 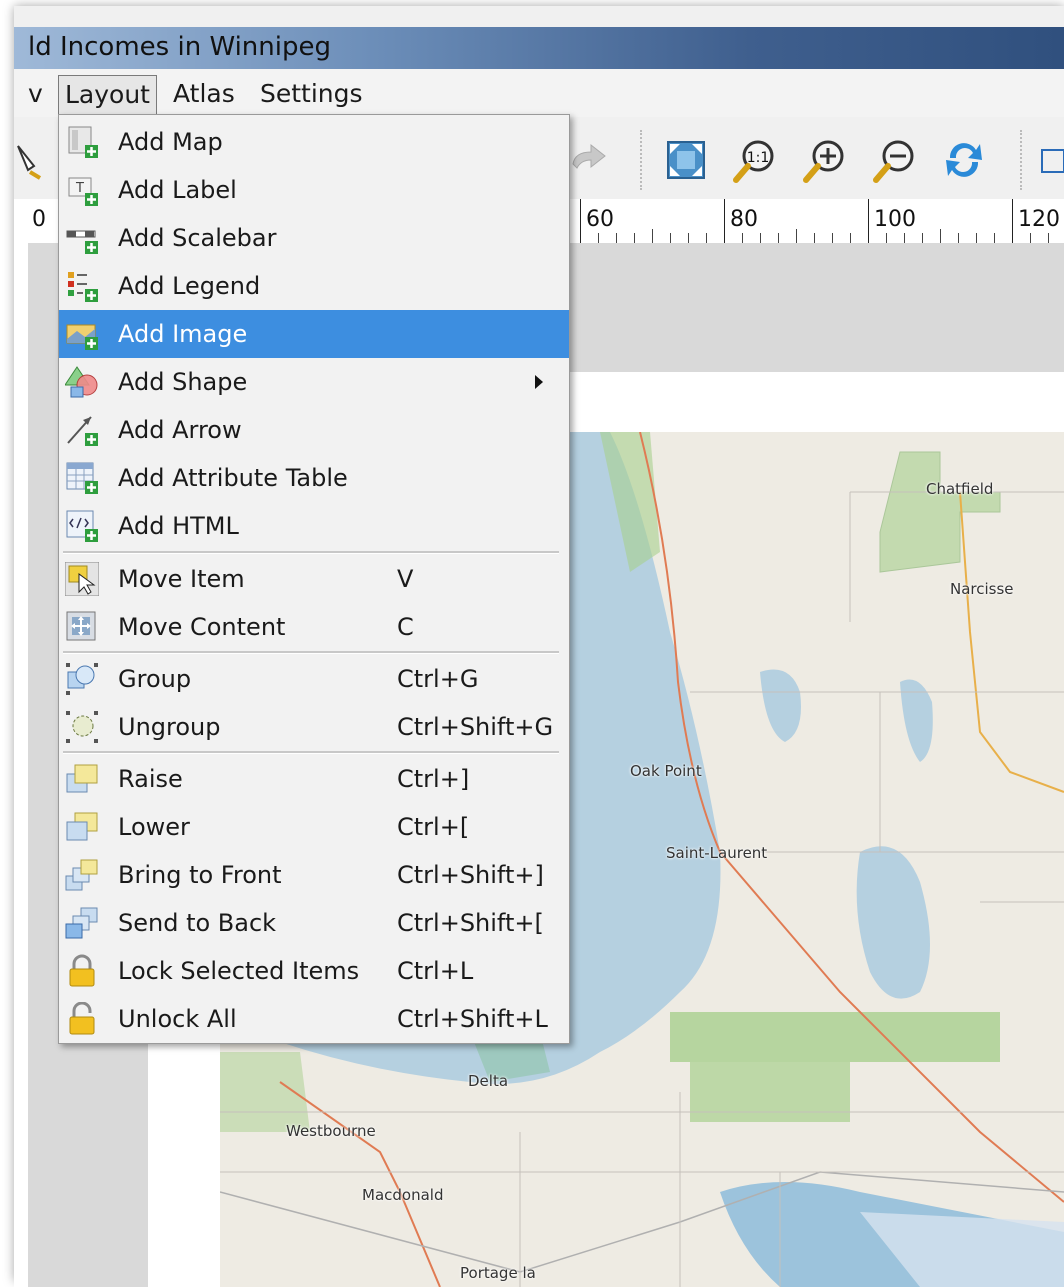 What do you see at coordinates (311, 94) in the screenshot?
I see `menu-settings: Settings` at bounding box center [311, 94].